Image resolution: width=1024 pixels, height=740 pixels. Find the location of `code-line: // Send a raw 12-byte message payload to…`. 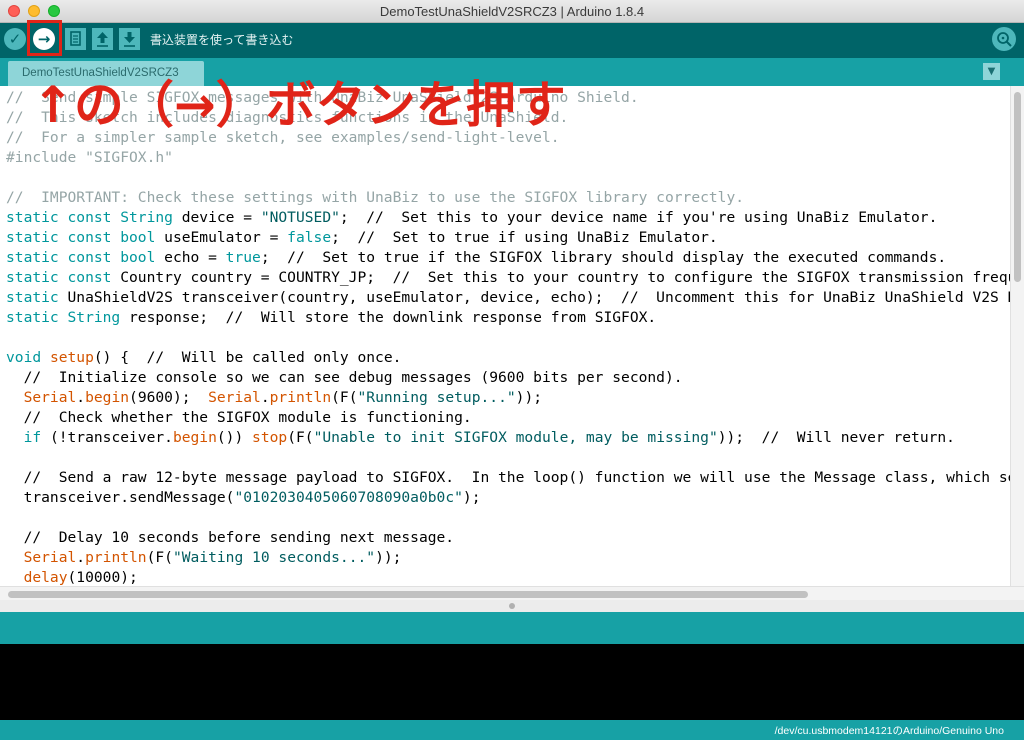

code-line: // Send a raw 12-byte message payload to… is located at coordinates (508, 478).